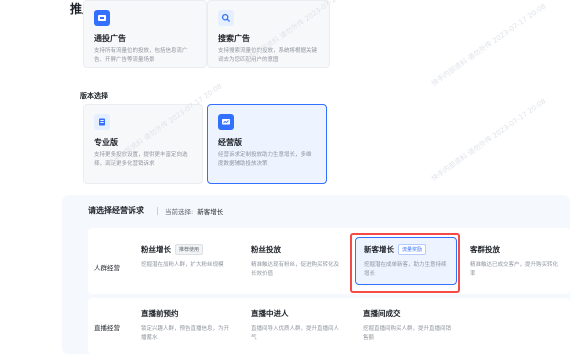  Describe the element at coordinates (265, 159) in the screenshot. I see `business-version-desc: 经营诉求定制投放助力生意增长，多维度数据辅助投放决策` at that location.